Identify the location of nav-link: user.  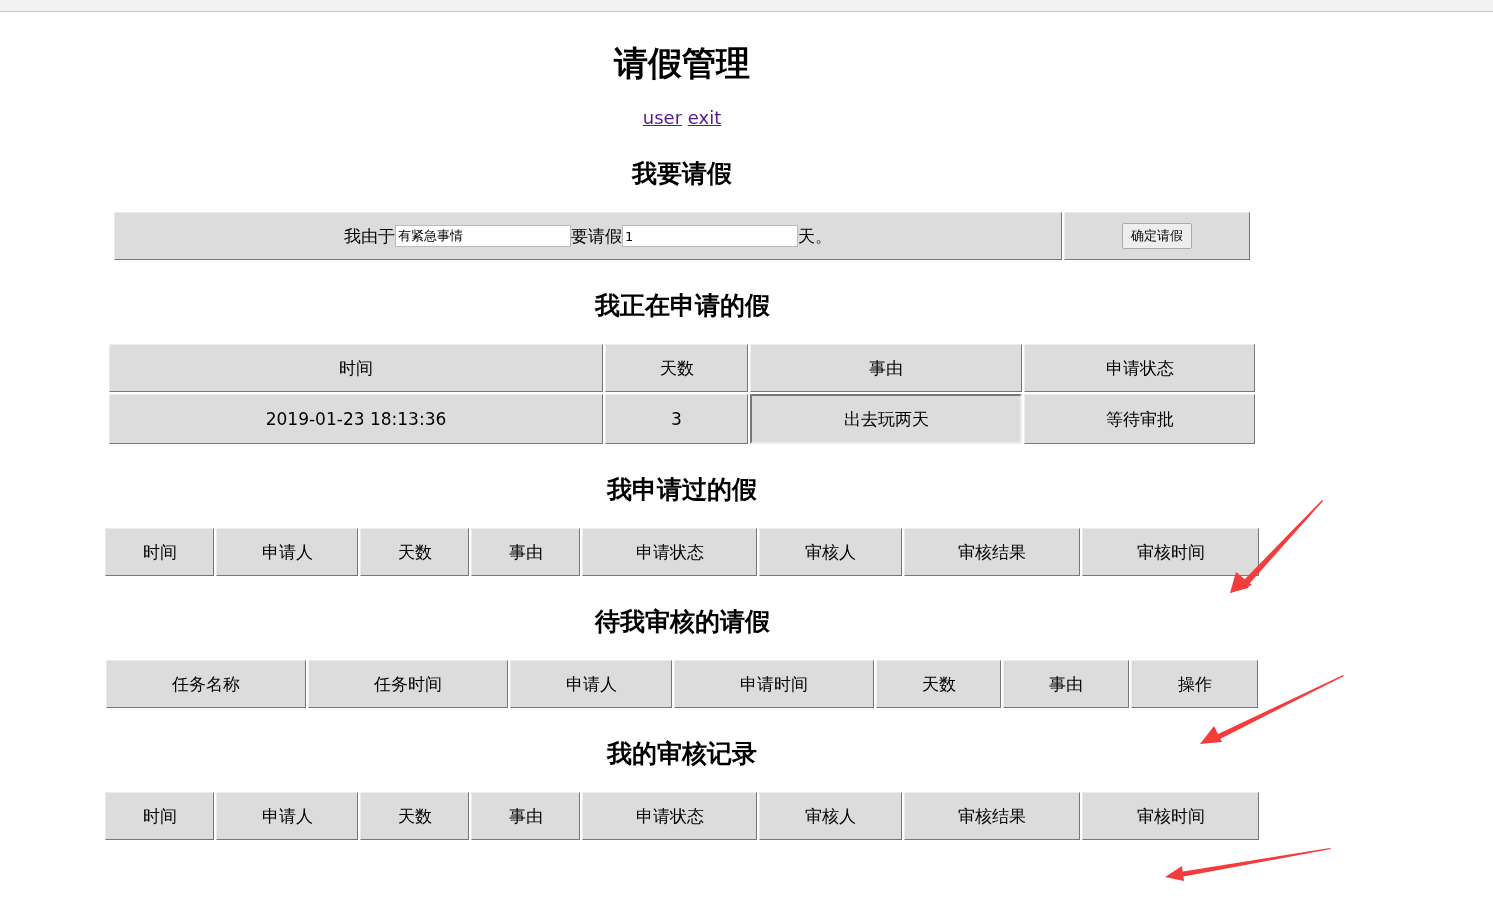
(662, 117).